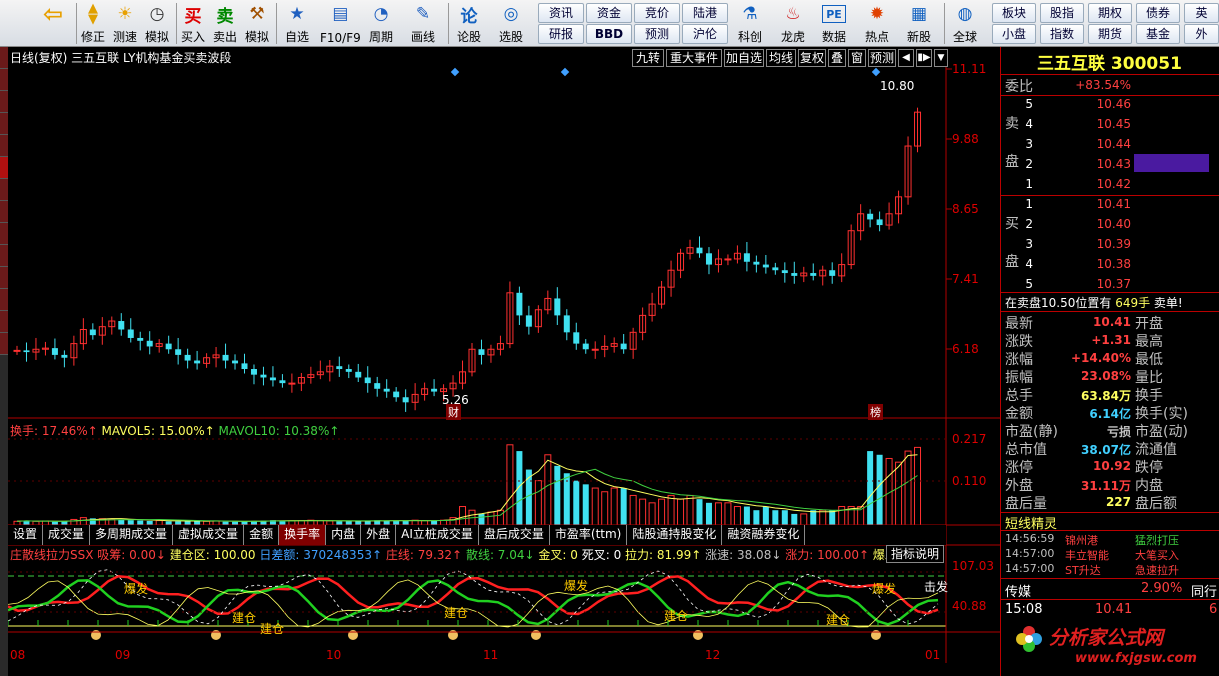 Image resolution: width=1219 pixels, height=676 pixels. Describe the element at coordinates (1101, 104) in the screenshot. I see `order-price: 10.46` at that location.